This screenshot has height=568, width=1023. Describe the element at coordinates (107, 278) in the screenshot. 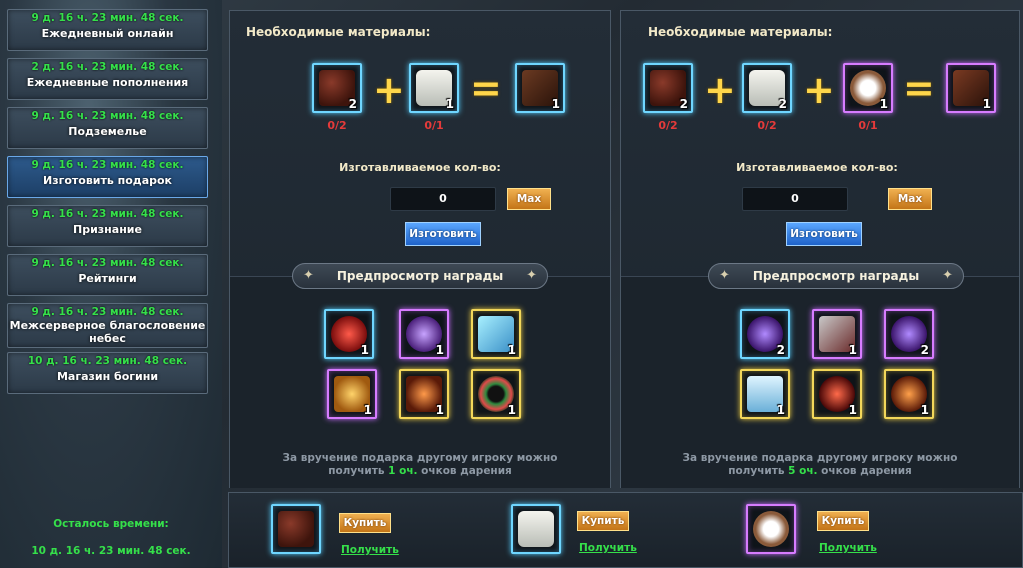

I see `sidebar-item-label: Рейтинги` at that location.